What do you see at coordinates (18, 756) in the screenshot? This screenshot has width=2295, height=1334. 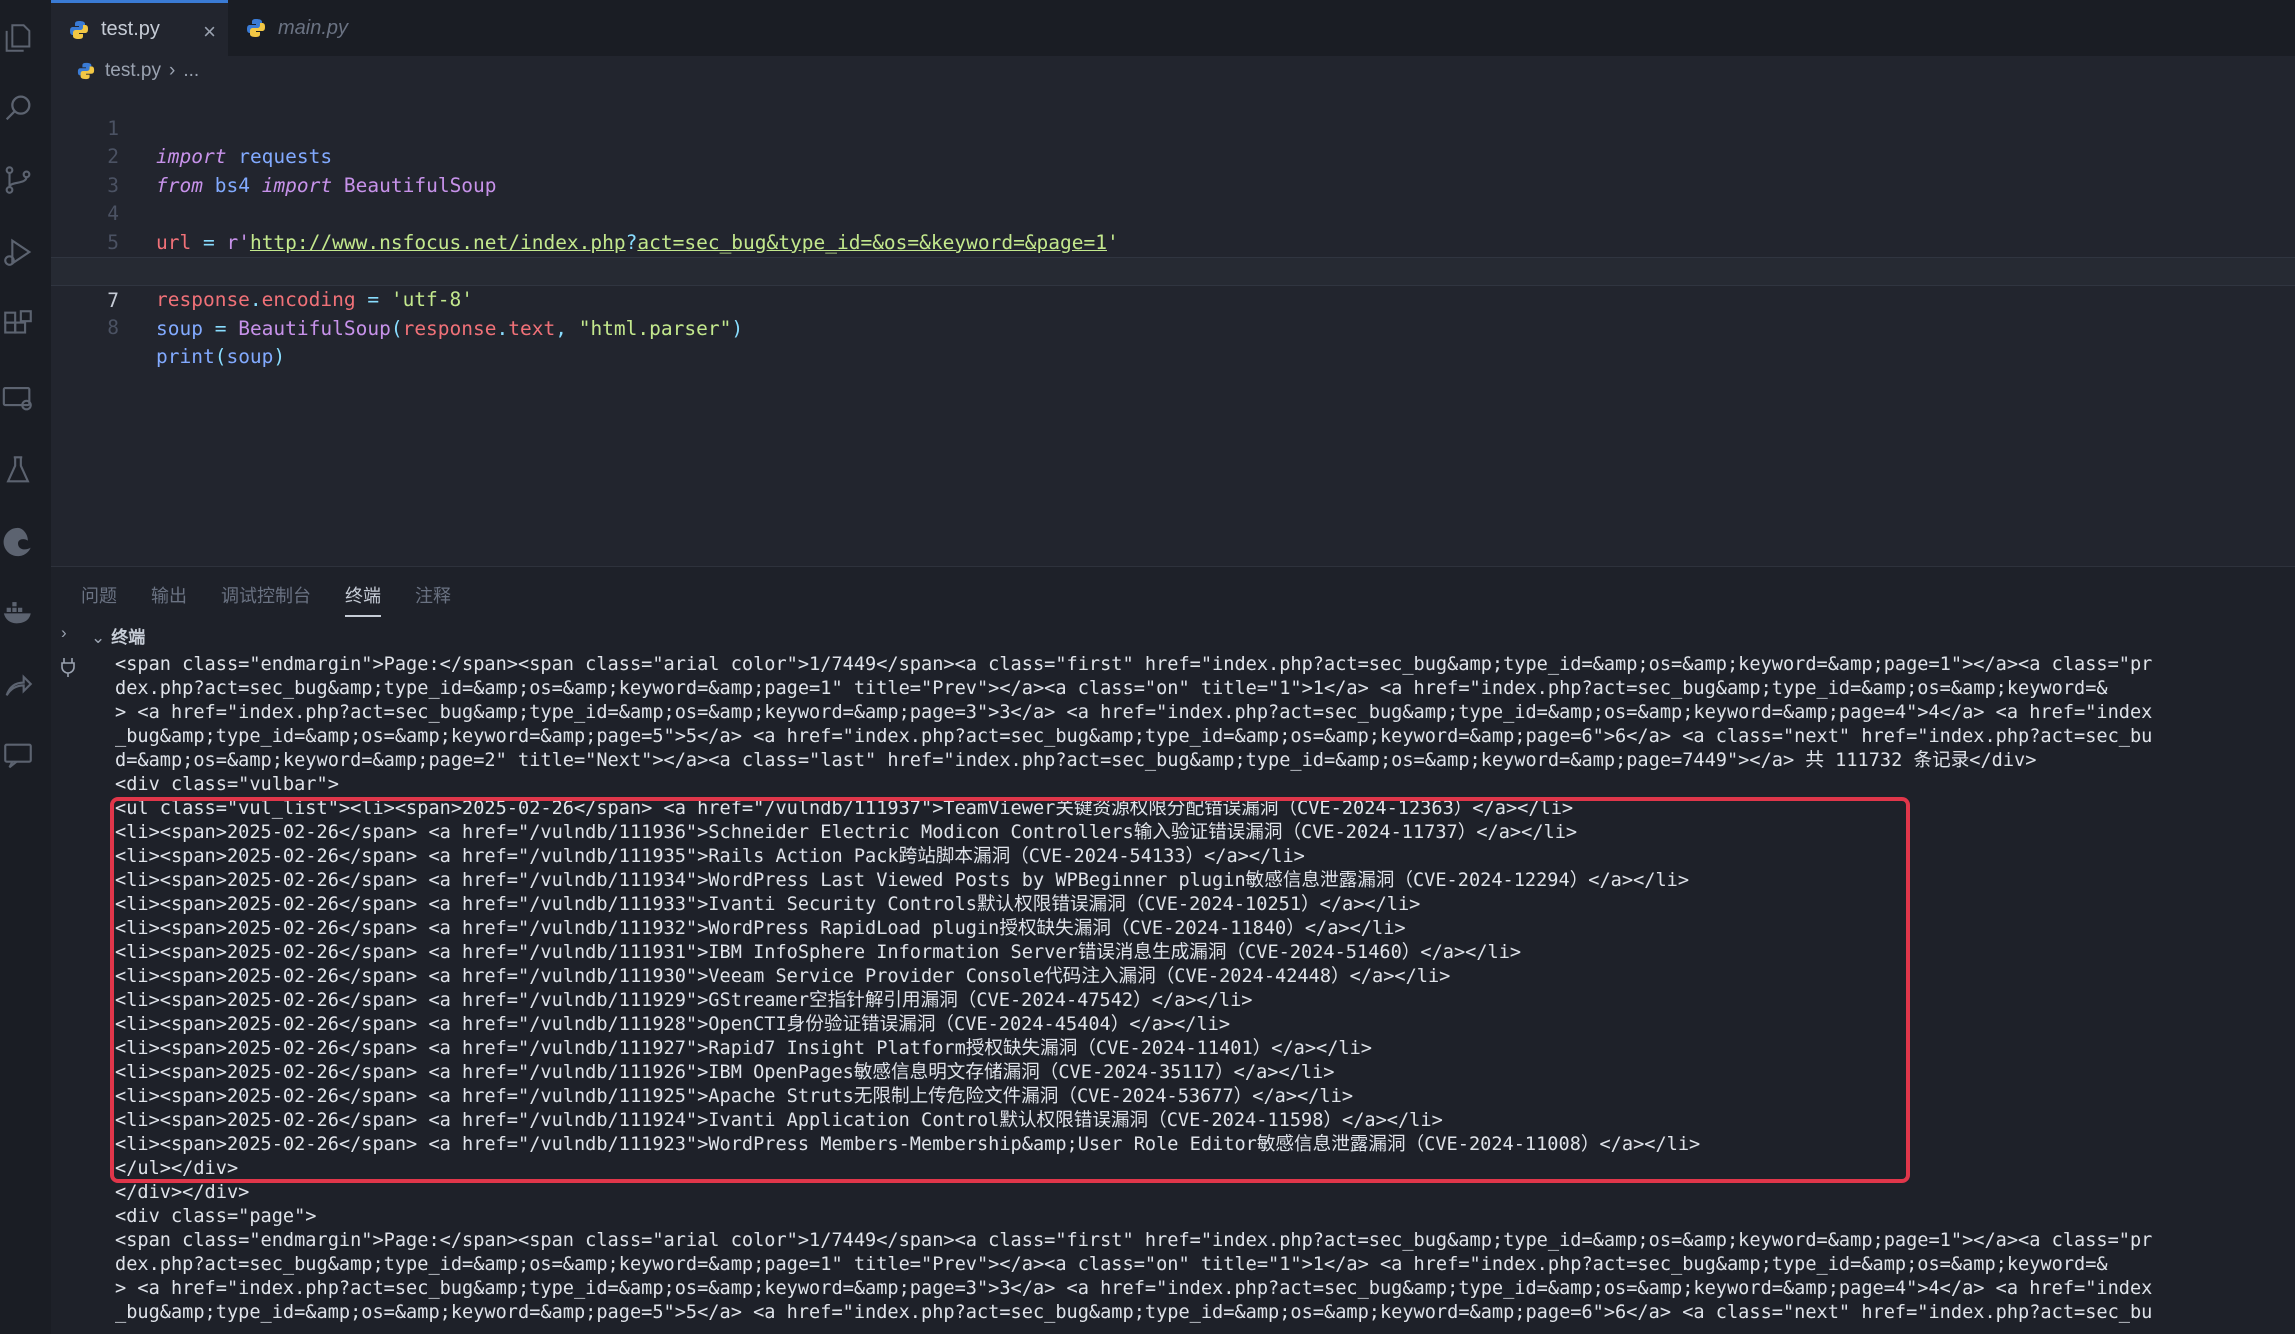 I see `comments-icon` at bounding box center [18, 756].